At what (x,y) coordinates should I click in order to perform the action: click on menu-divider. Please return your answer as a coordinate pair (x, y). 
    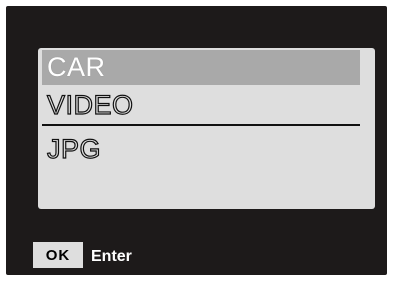
    Looking at the image, I should click on (201, 125).